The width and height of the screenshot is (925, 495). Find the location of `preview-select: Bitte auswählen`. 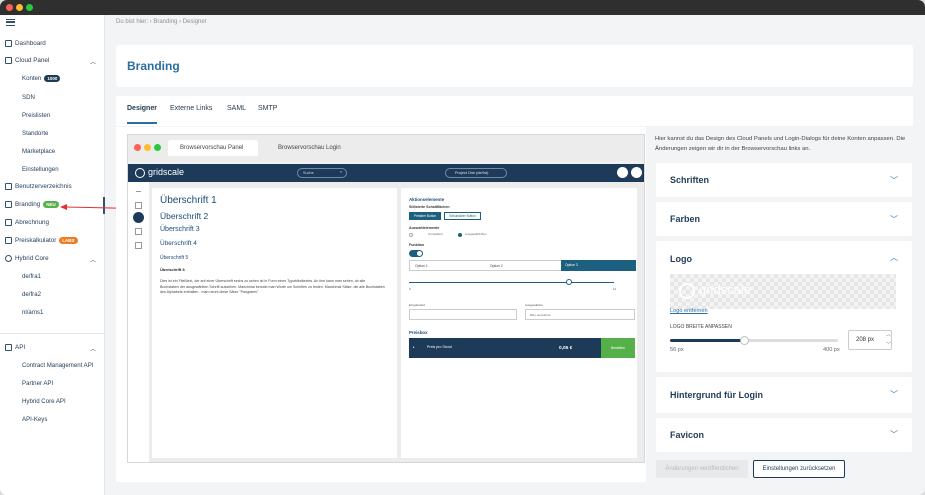

preview-select: Bitte auswählen is located at coordinates (580, 314).